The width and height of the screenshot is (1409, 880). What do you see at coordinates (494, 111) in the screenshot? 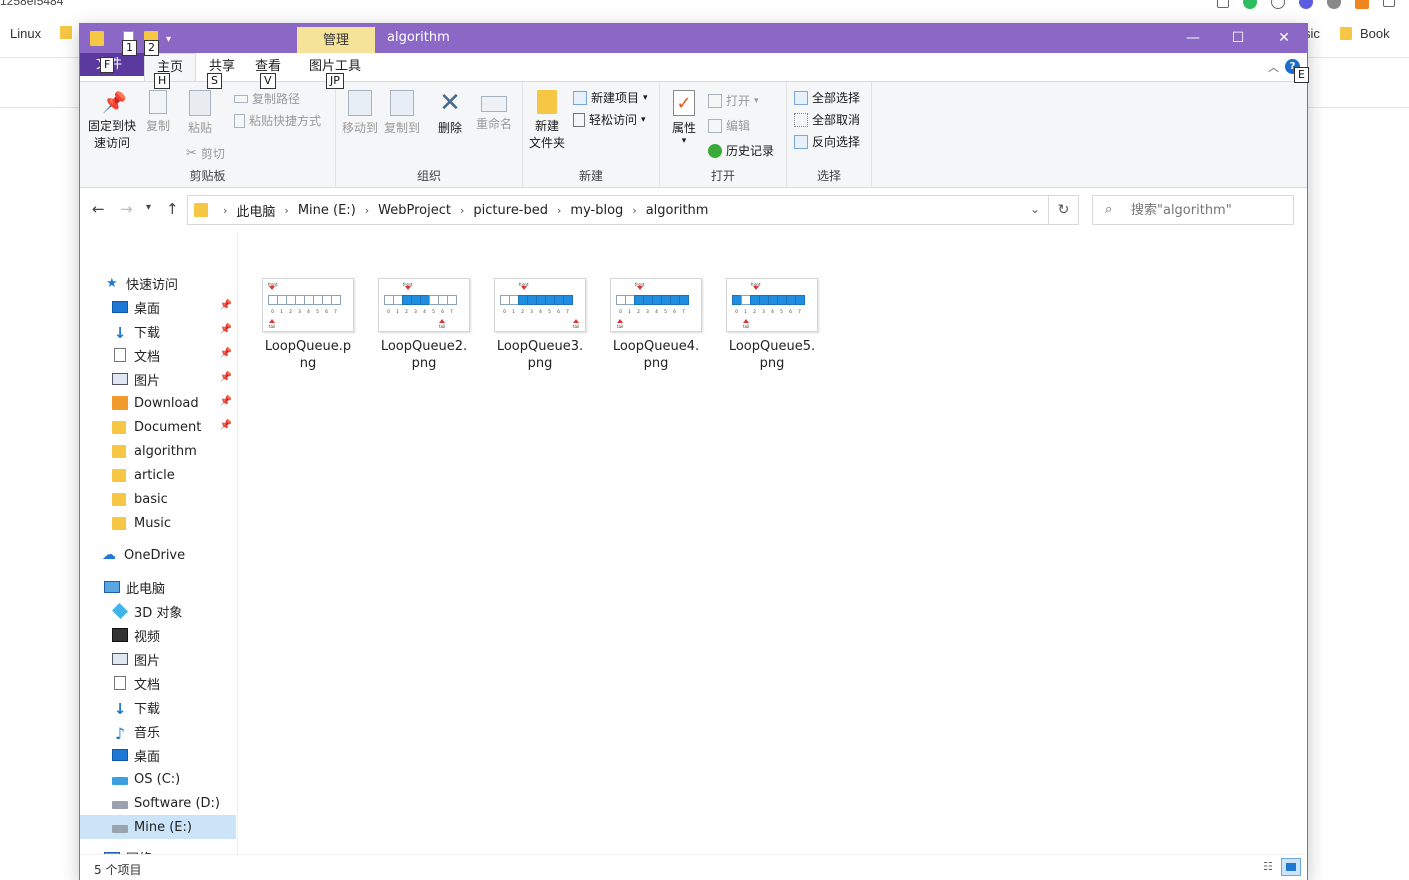
I see `rename-button: 重命名` at bounding box center [494, 111].